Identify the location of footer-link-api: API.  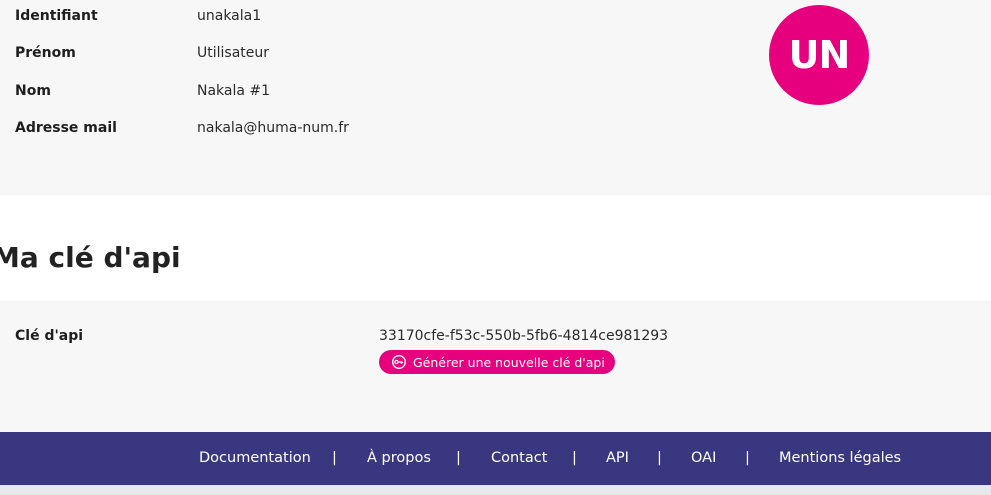
(617, 458).